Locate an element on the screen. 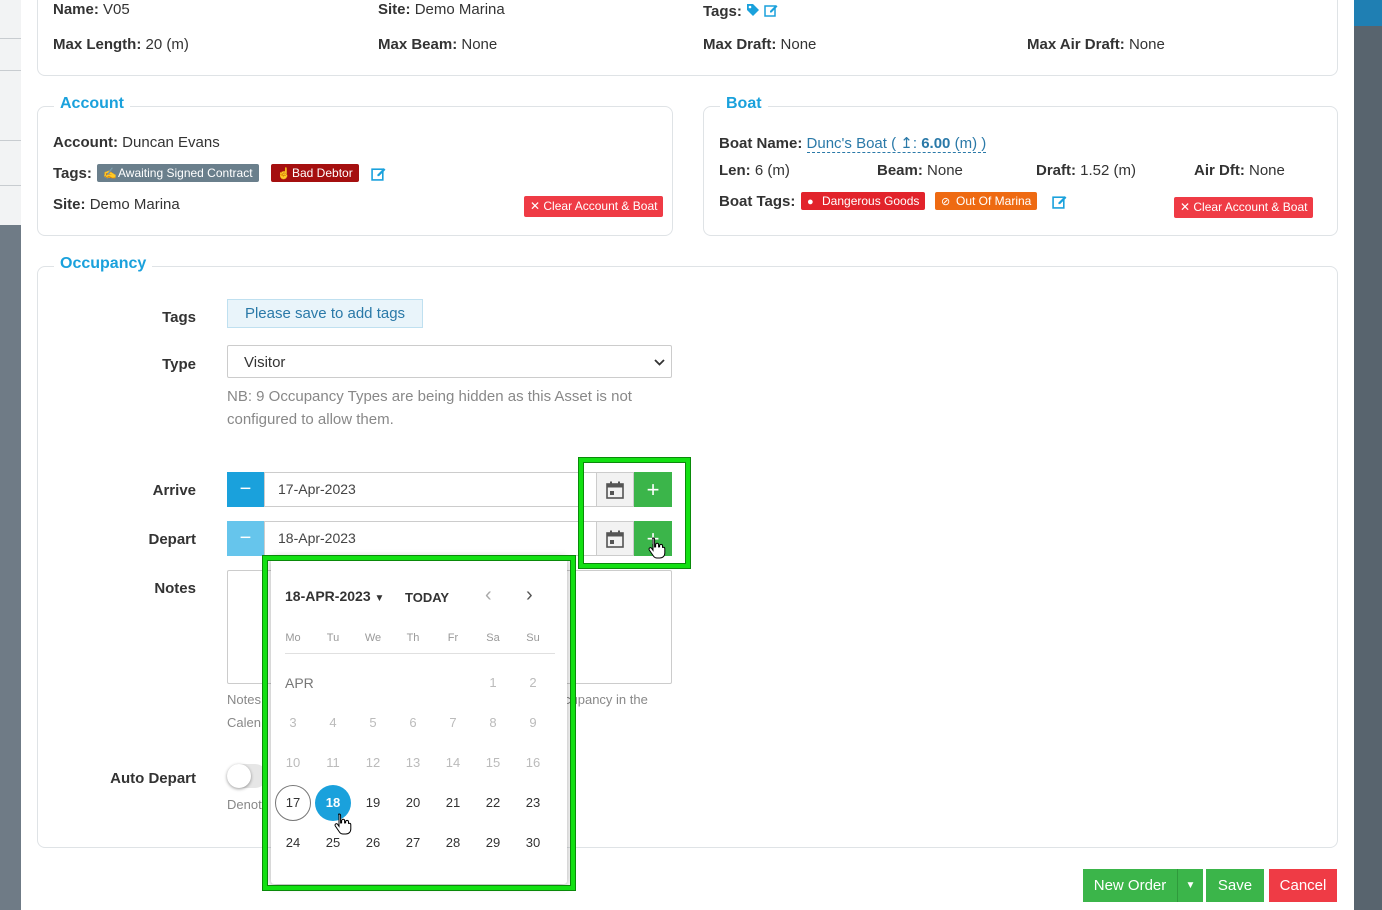 The image size is (1382, 910). asset-max-draft: Max Draft: None is located at coordinates (759, 44).